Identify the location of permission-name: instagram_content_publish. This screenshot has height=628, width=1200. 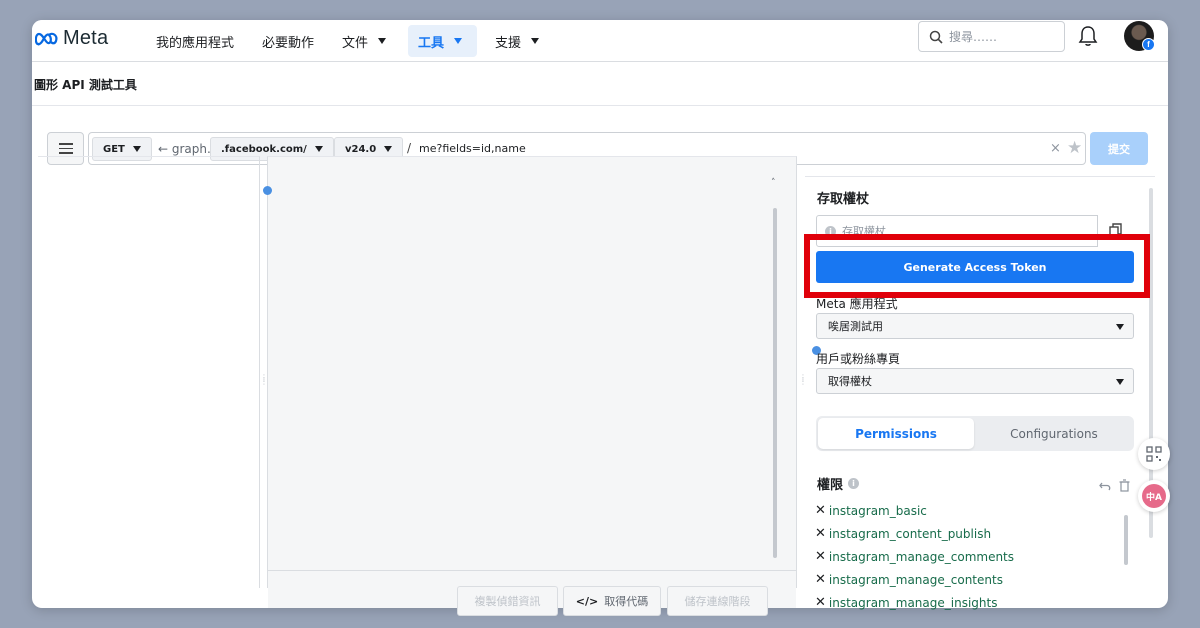
(910, 533).